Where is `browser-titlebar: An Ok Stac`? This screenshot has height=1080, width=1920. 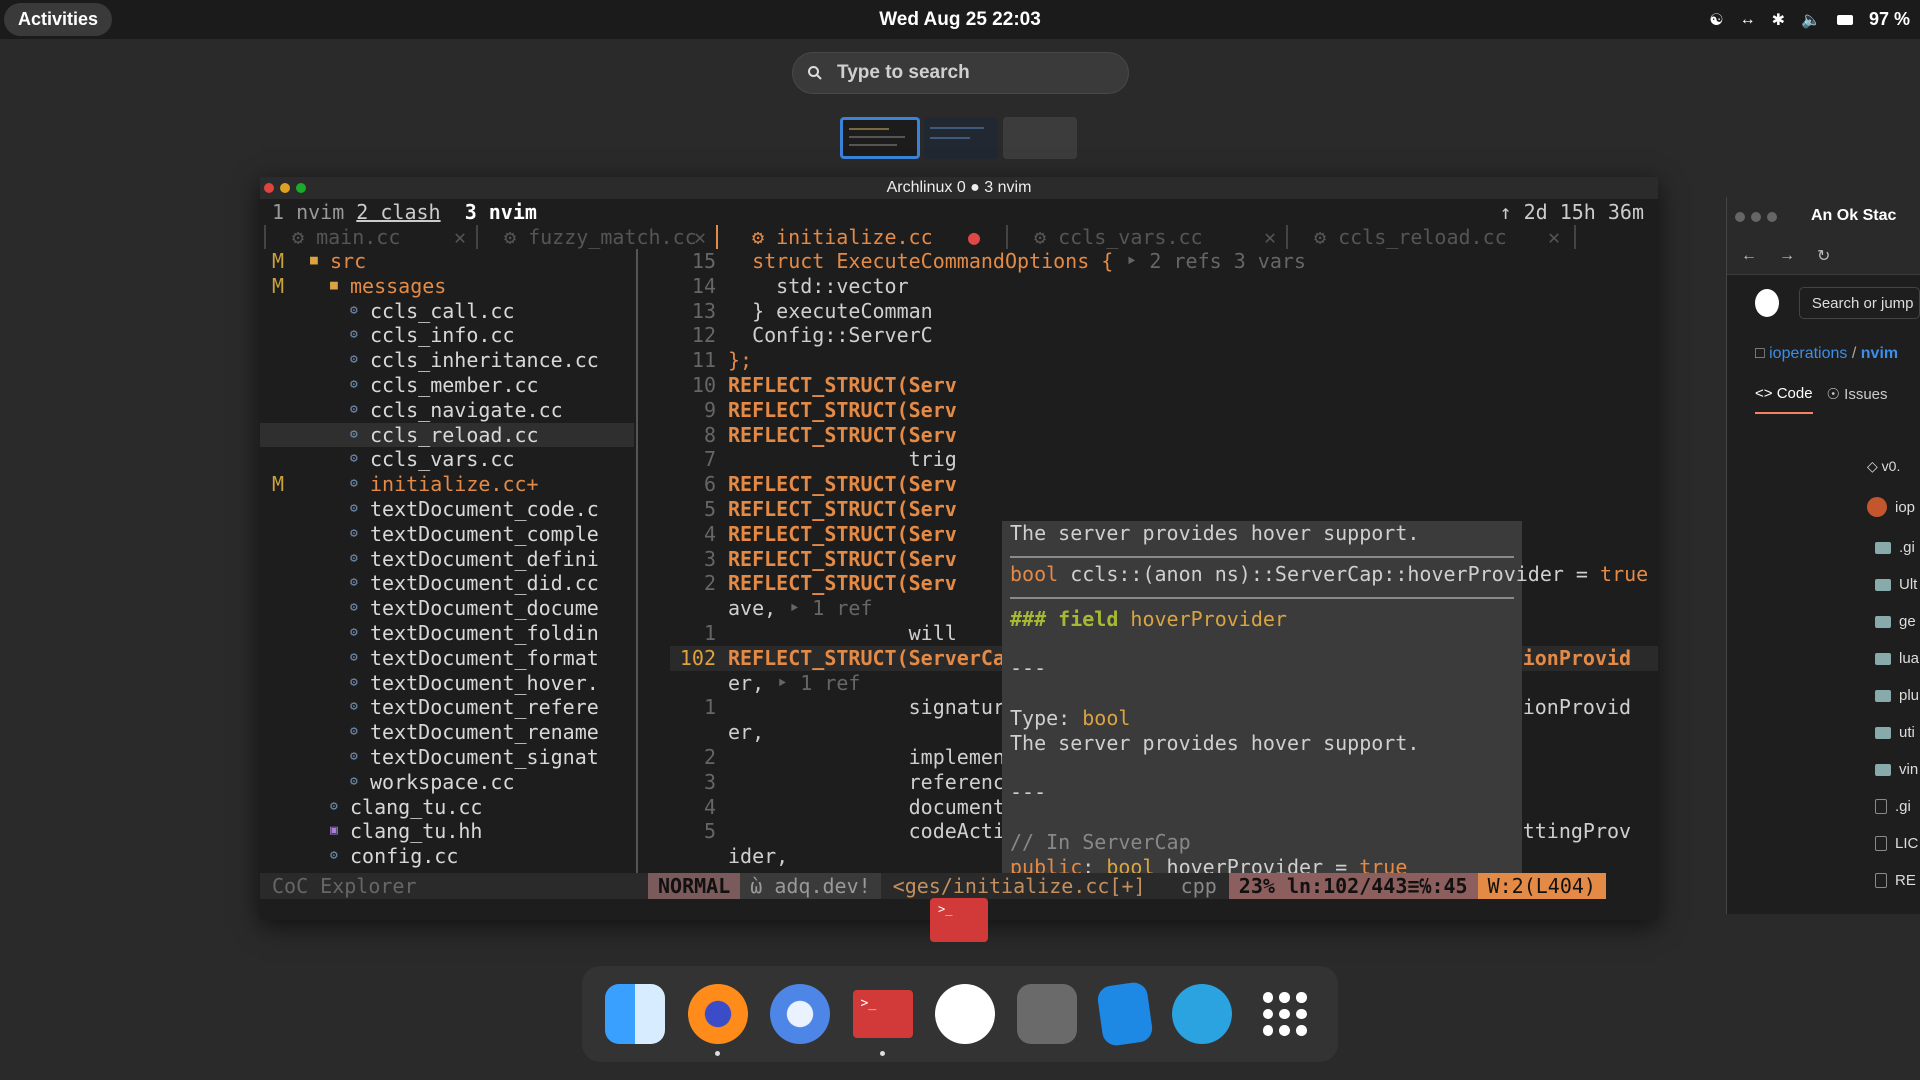 browser-titlebar: An Ok Stac is located at coordinates (1823, 217).